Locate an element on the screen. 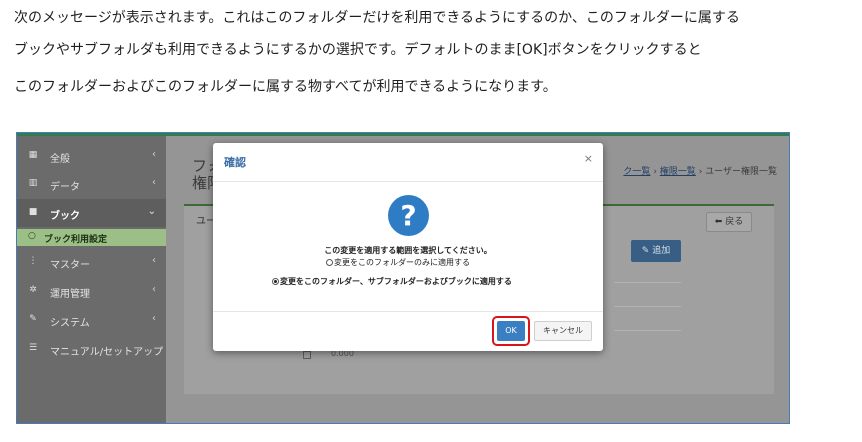  sidebar-item-label: 全般 is located at coordinates (60, 159).